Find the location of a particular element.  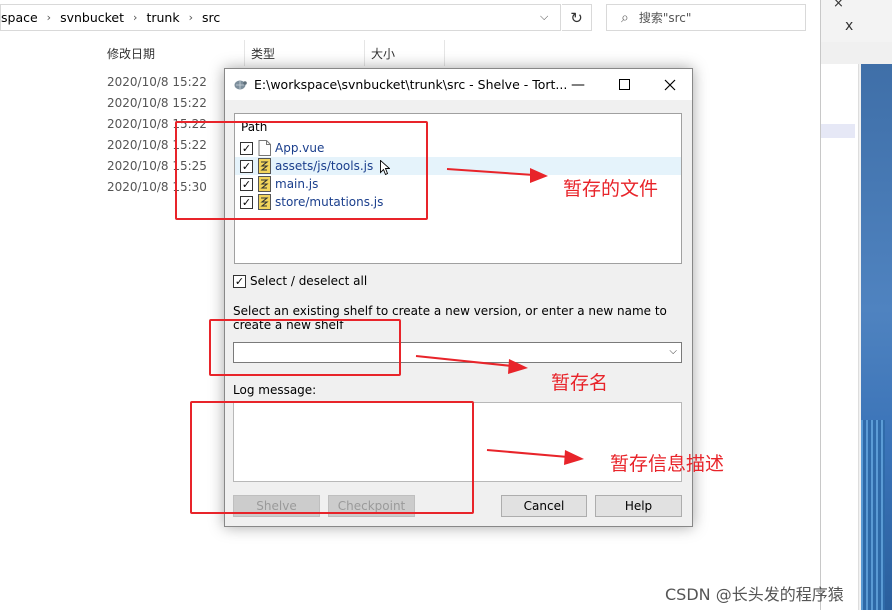

refresh-button: ↻ is located at coordinates (577, 17).